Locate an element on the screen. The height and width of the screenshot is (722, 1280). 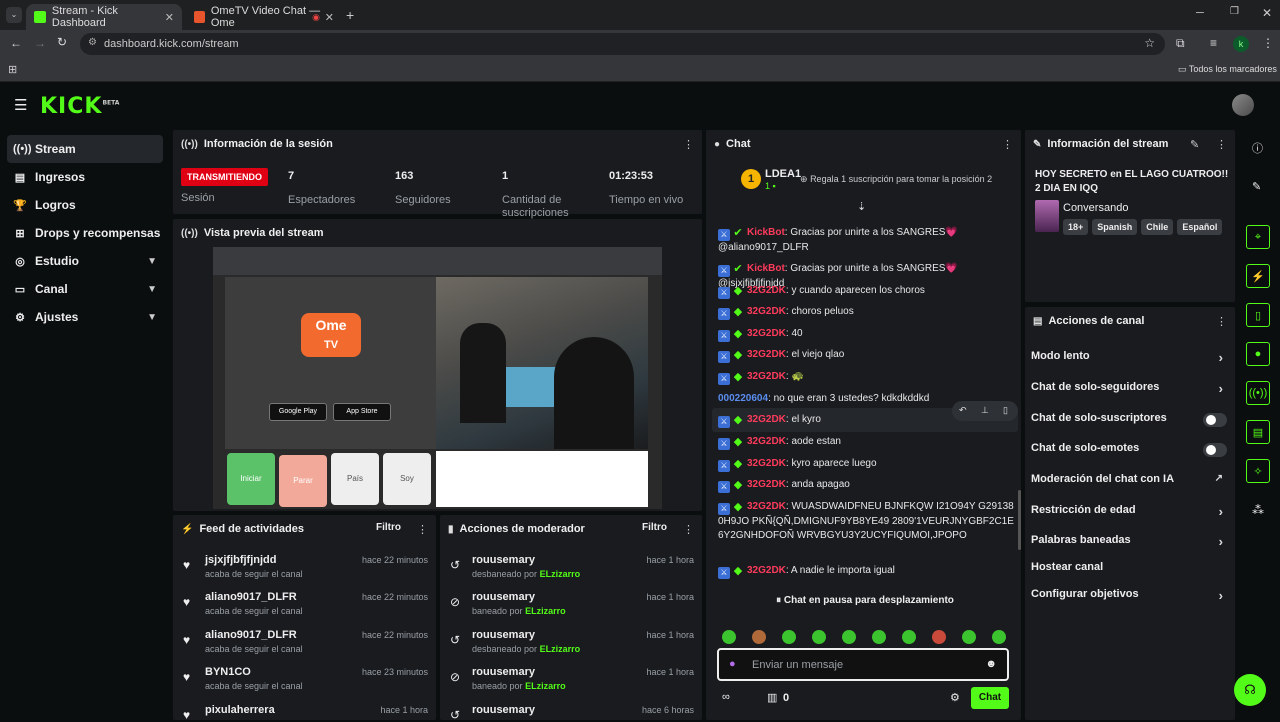
media-icon: ≡ is located at coordinates (1213, 43).